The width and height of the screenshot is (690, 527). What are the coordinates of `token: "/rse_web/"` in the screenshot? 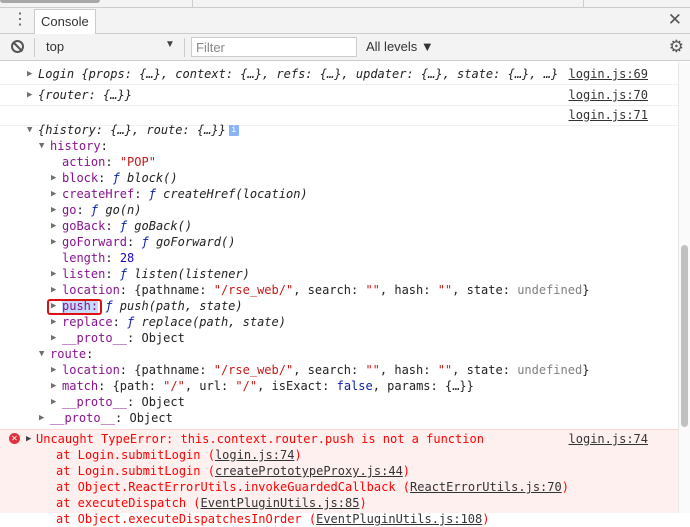 It's located at (253, 370).